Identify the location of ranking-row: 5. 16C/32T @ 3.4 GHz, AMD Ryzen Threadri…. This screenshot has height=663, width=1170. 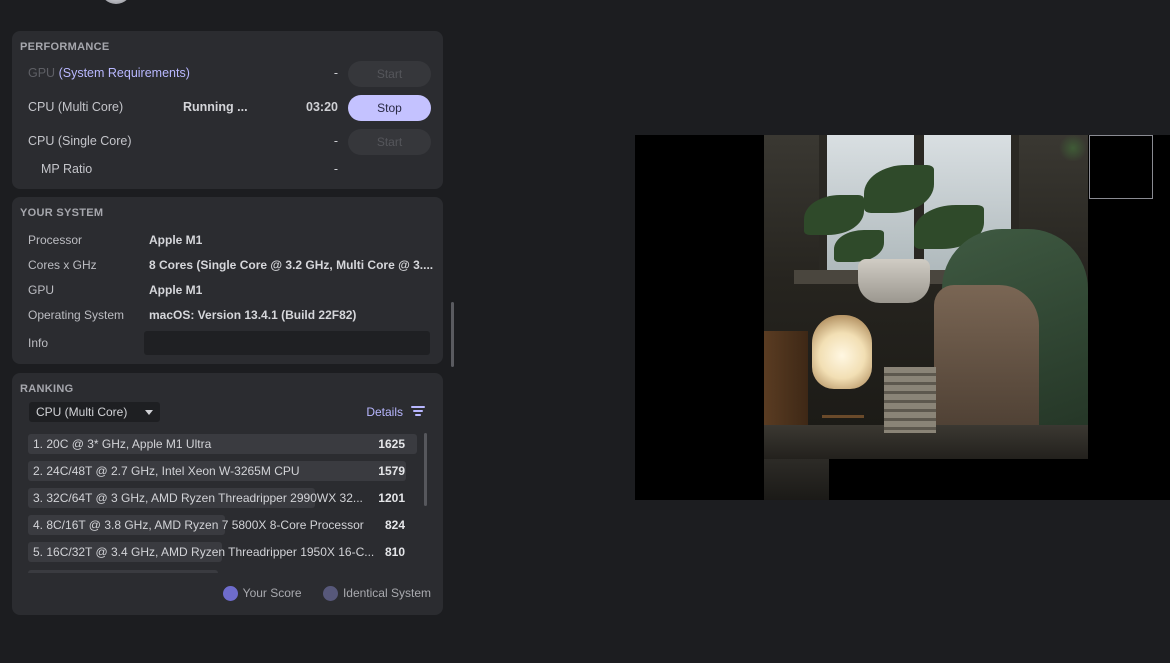
(222, 552).